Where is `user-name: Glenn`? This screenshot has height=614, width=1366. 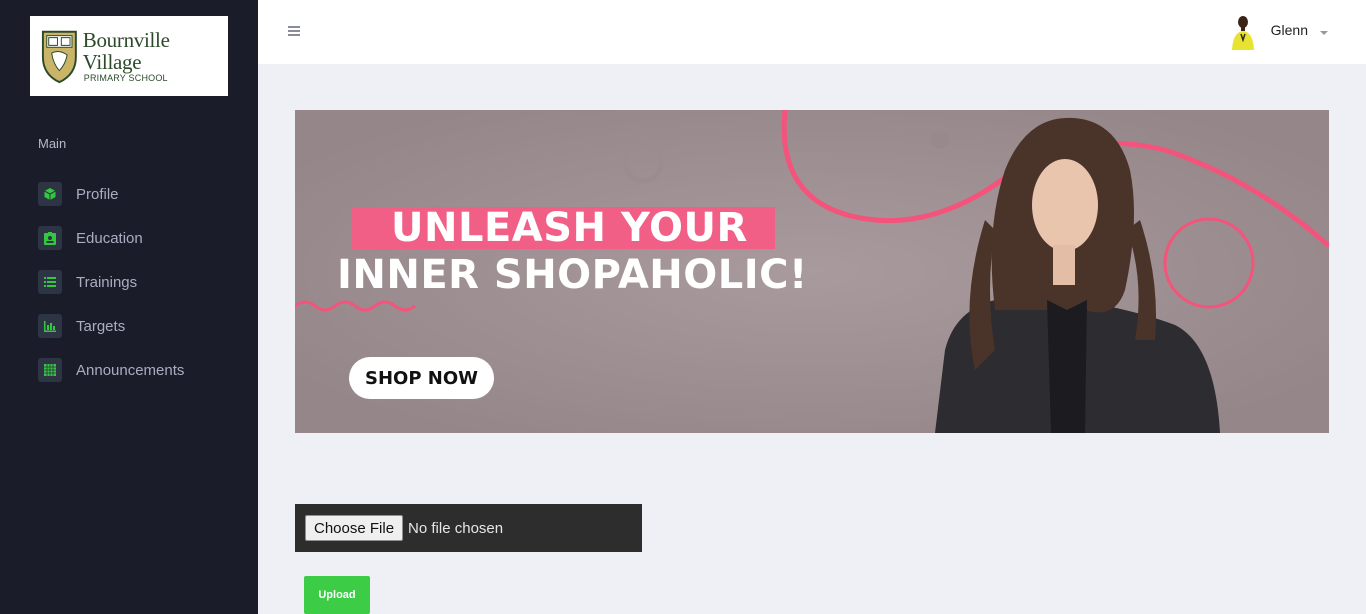 user-name: Glenn is located at coordinates (1289, 30).